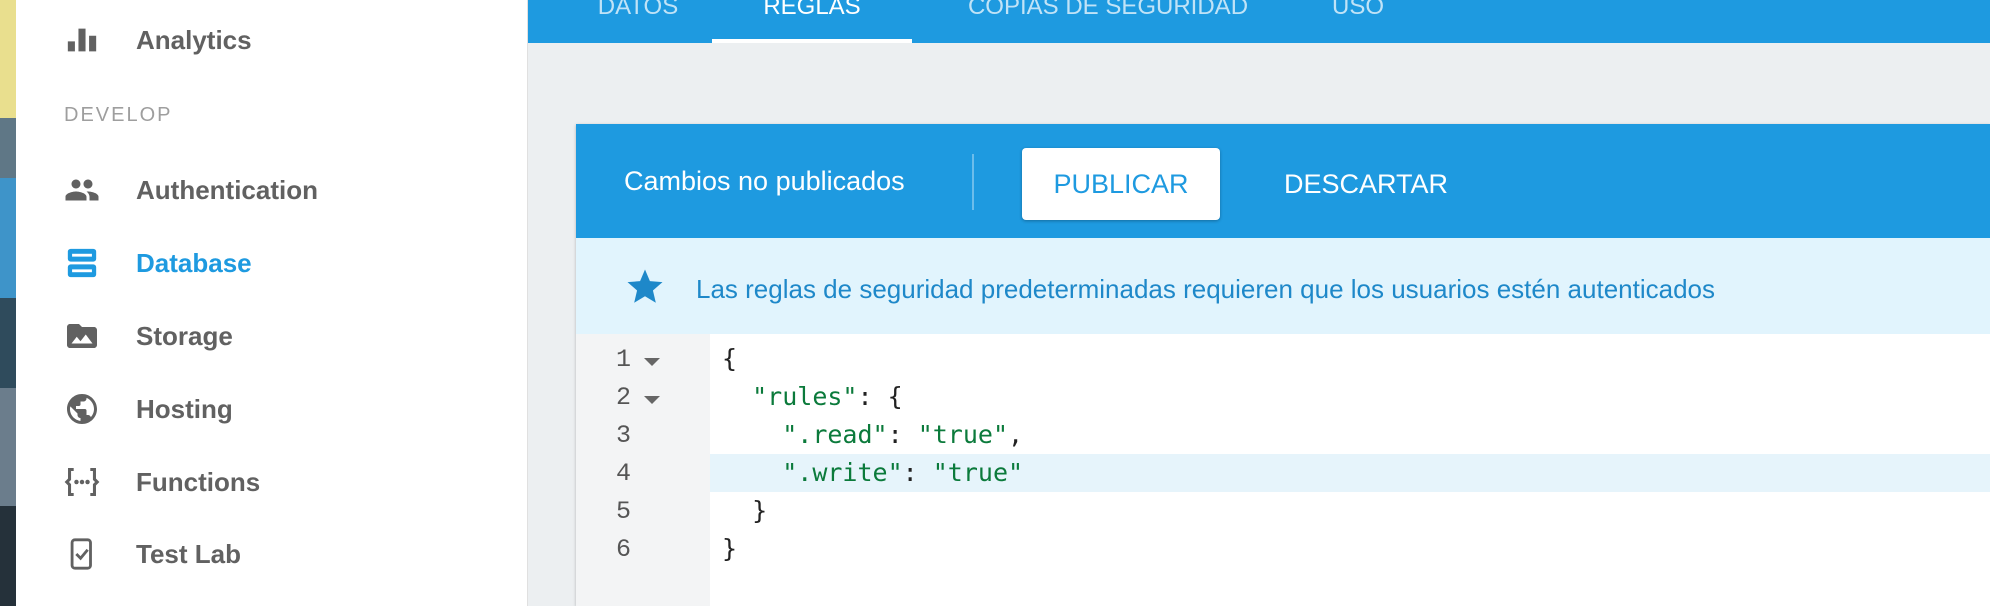 The height and width of the screenshot is (606, 1990). What do you see at coordinates (624, 511) in the screenshot?
I see `line-number: 5` at bounding box center [624, 511].